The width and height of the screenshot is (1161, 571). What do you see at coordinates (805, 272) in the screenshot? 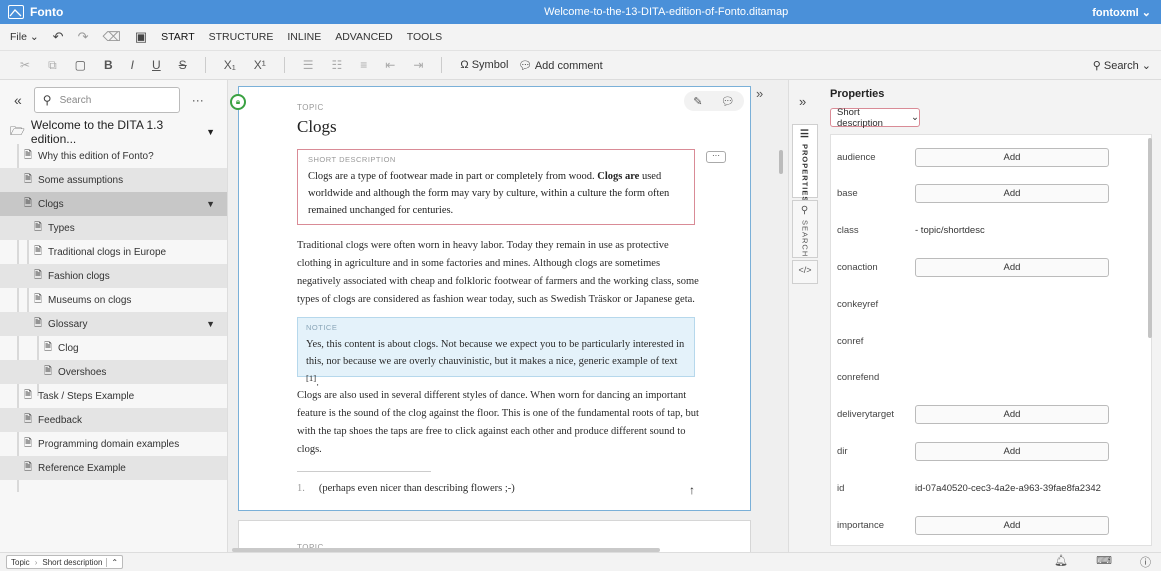
I see `tab-xml: </>` at bounding box center [805, 272].